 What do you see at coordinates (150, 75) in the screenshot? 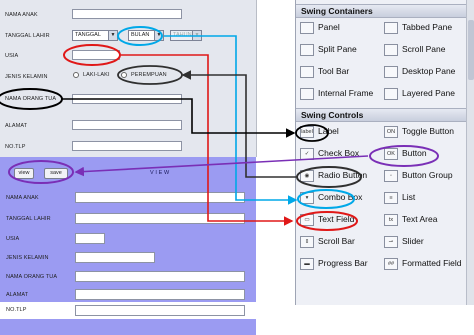
I see `radio-highlight` at bounding box center [150, 75].